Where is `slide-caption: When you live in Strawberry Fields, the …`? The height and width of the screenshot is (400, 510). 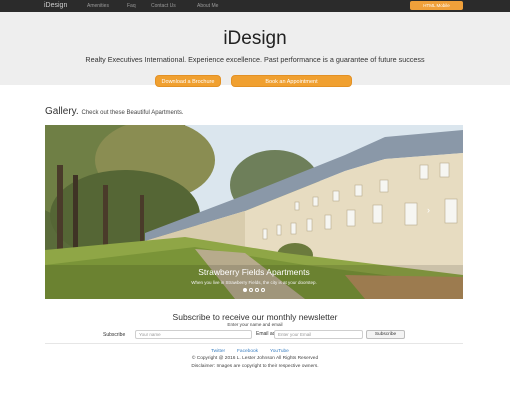 slide-caption: When you live in Strawberry Fields, the … is located at coordinates (254, 282).